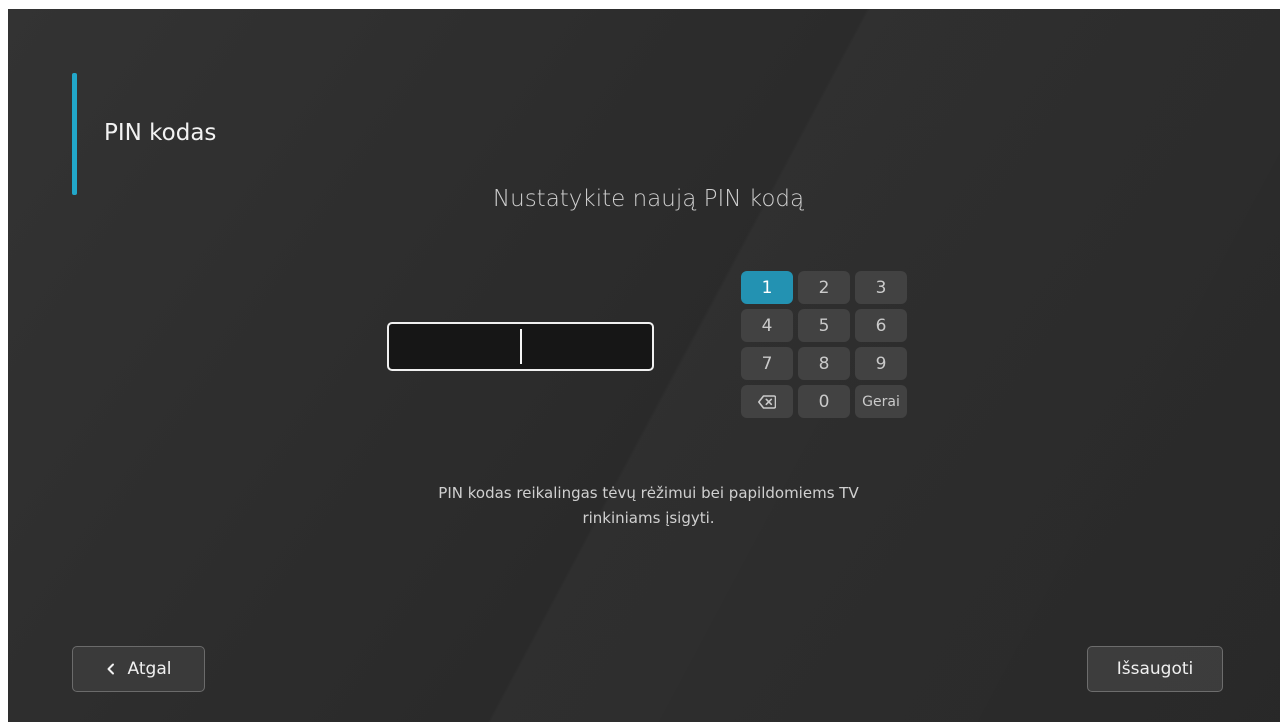  Describe the element at coordinates (110, 669) in the screenshot. I see `chevron-left-icon` at that location.